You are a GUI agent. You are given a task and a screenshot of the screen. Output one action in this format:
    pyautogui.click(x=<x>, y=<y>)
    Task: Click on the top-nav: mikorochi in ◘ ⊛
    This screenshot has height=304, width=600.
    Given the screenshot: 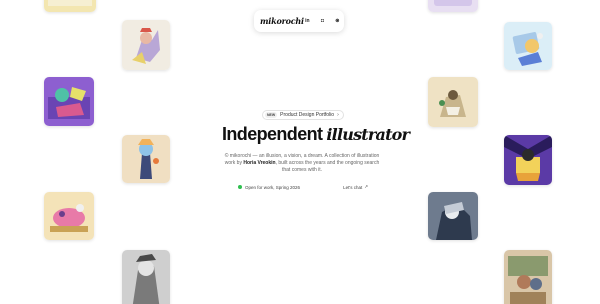 What is the action you would take?
    pyautogui.click(x=299, y=21)
    